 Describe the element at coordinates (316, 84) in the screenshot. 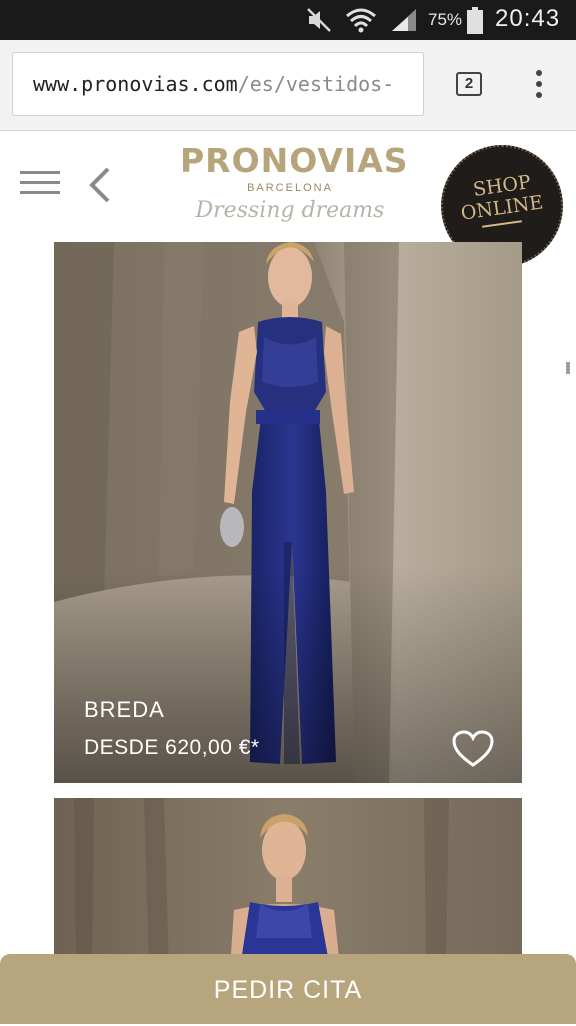

I see `url-path: /es/vestidos-` at that location.